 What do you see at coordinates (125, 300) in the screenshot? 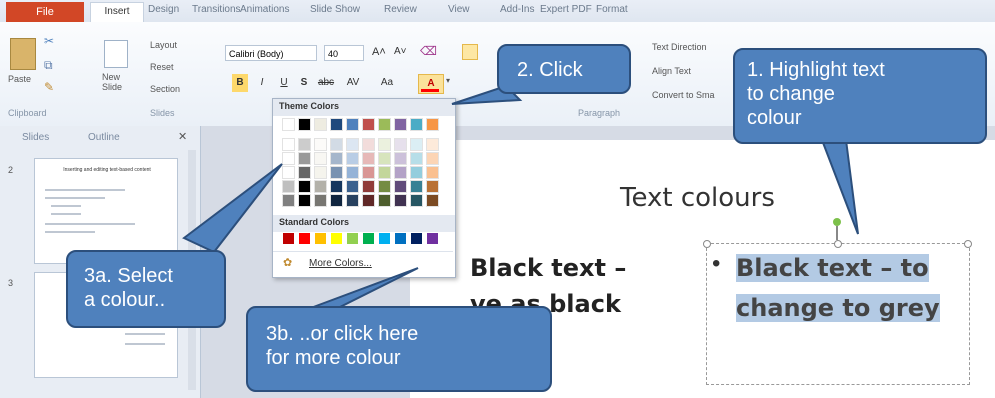
I see `callout-line: a colour..` at bounding box center [125, 300].